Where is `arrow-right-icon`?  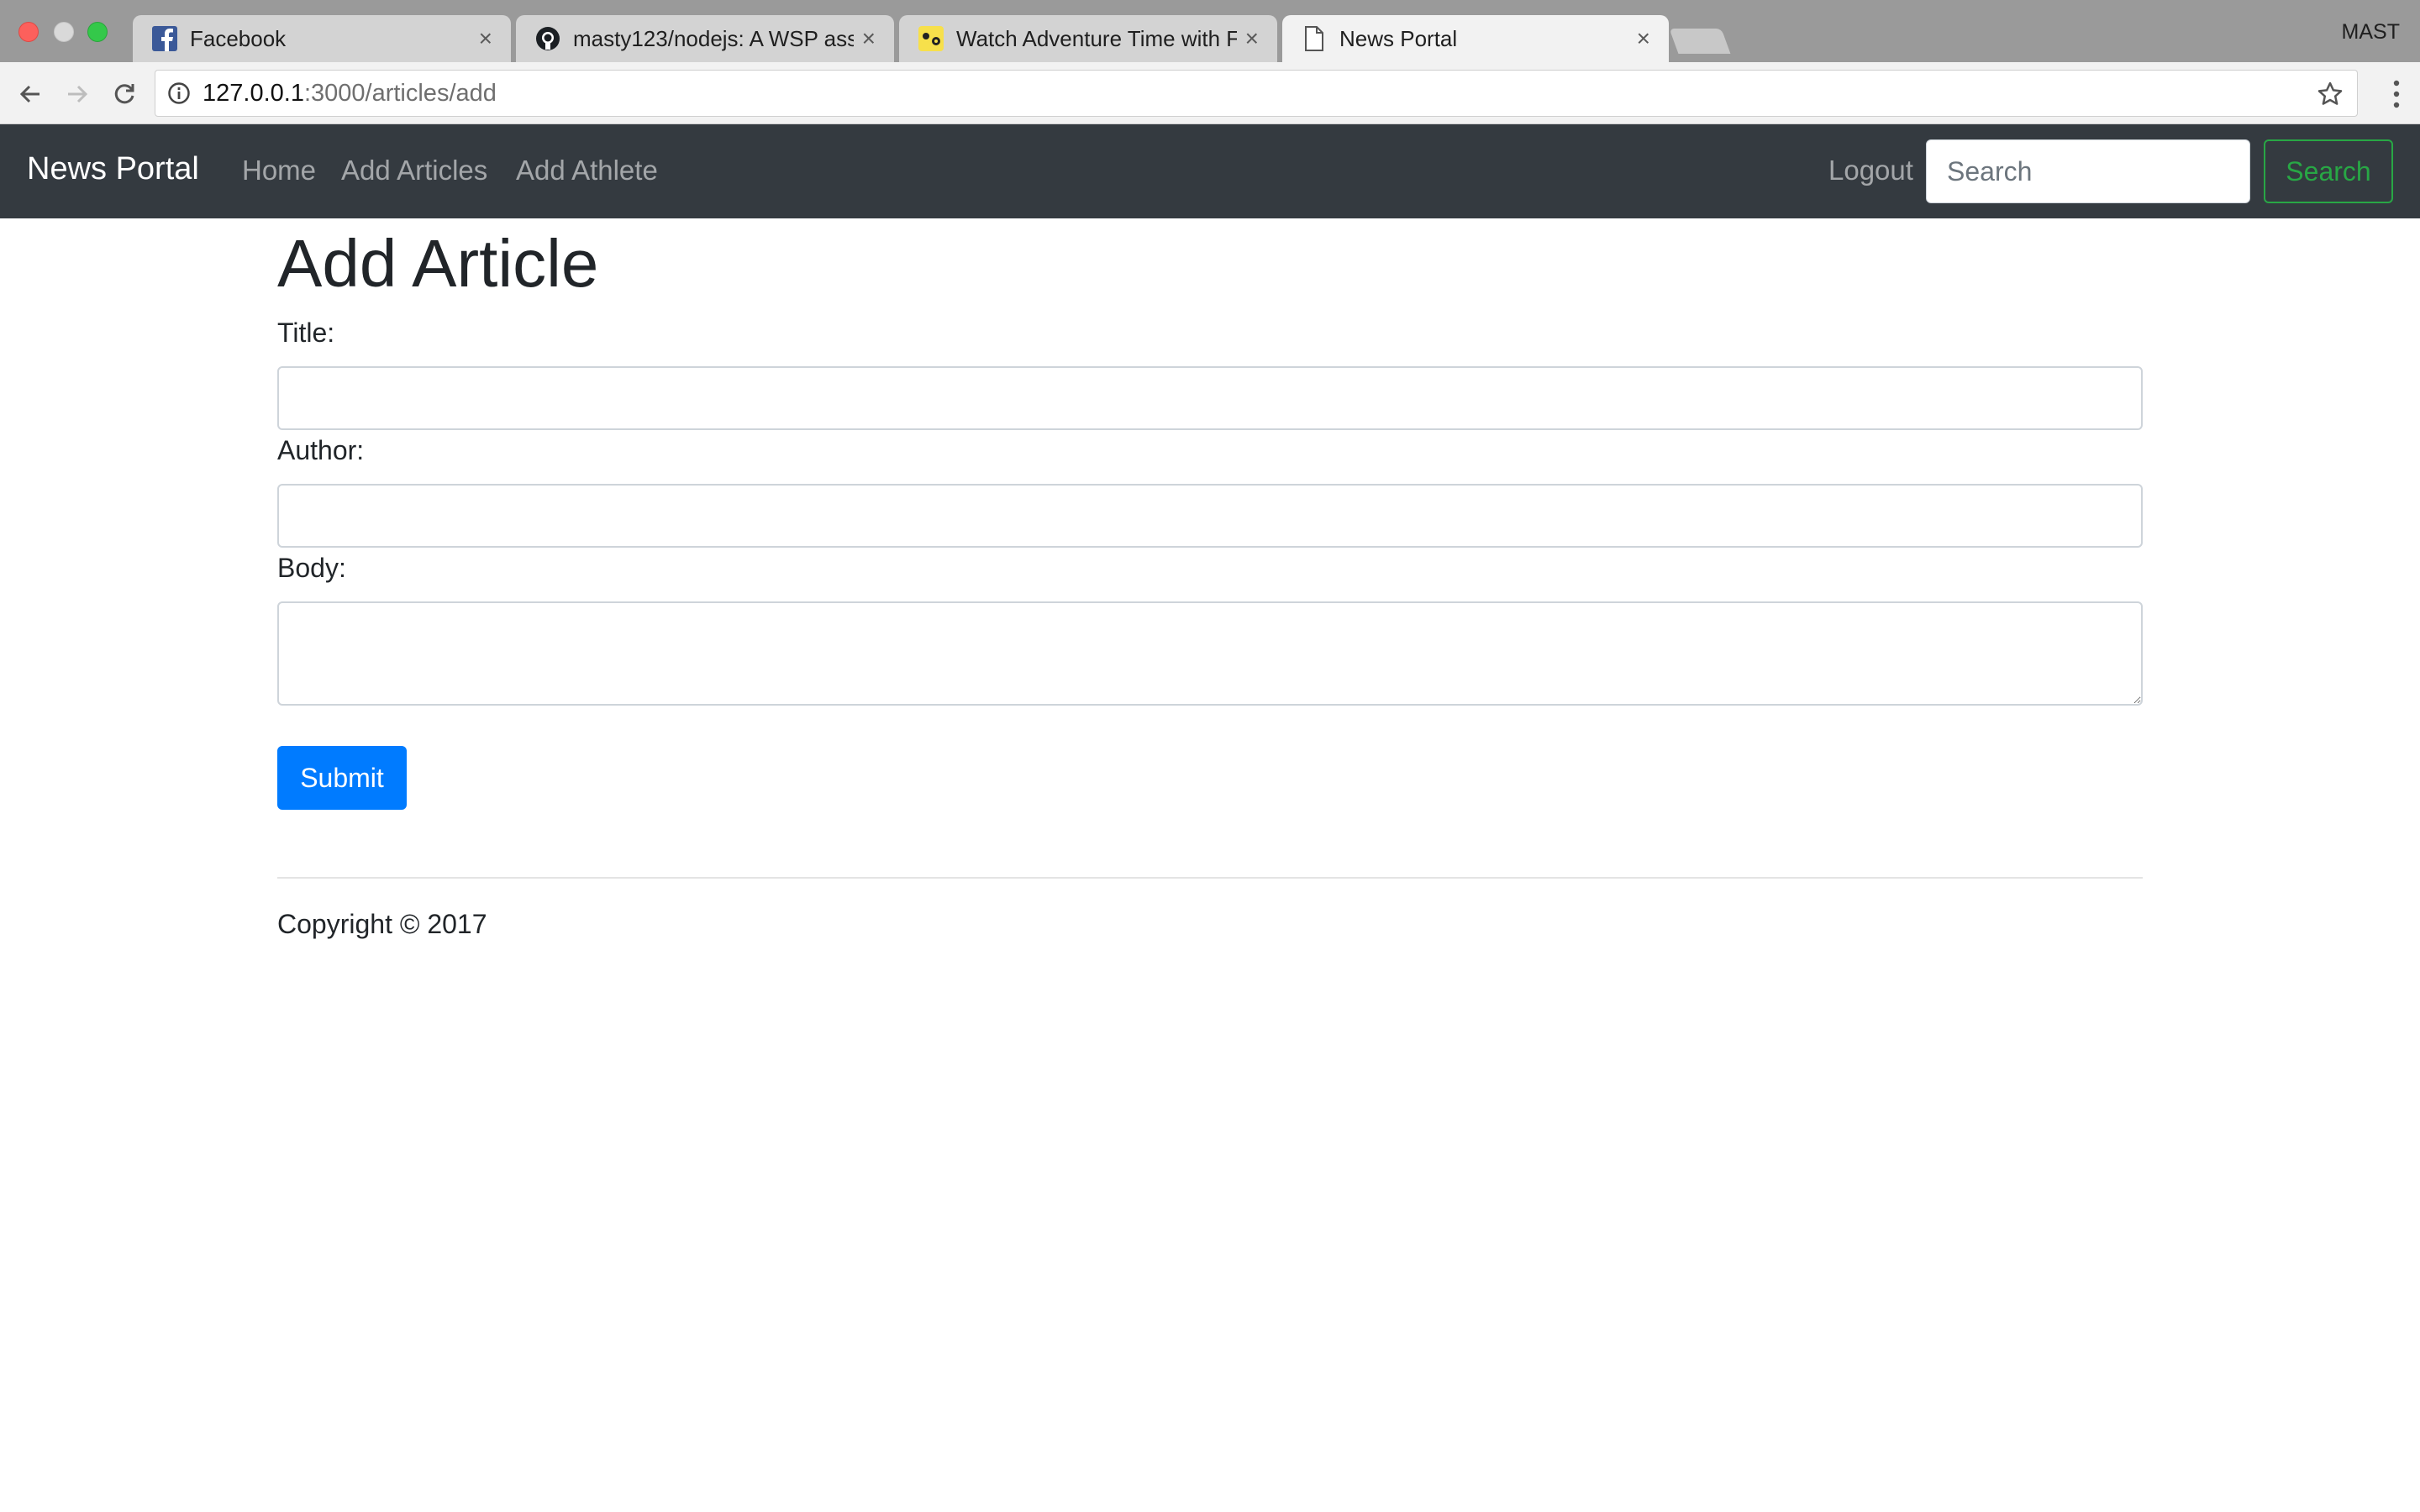 arrow-right-icon is located at coordinates (78, 94).